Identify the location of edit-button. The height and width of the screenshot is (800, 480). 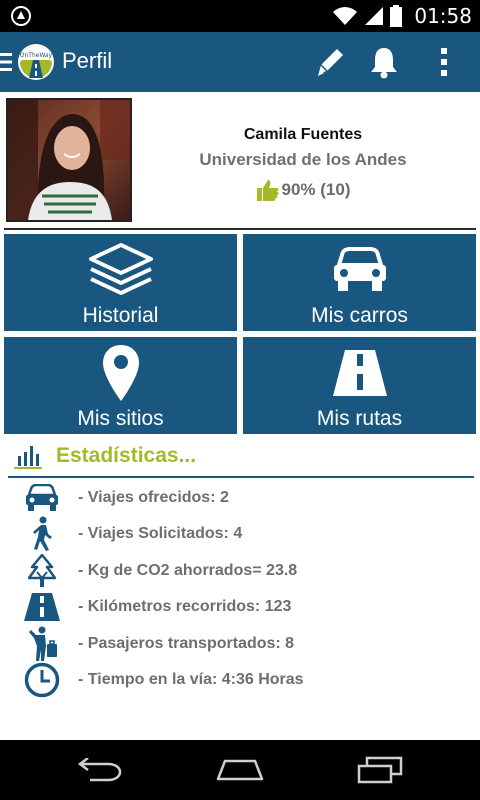
(330, 62).